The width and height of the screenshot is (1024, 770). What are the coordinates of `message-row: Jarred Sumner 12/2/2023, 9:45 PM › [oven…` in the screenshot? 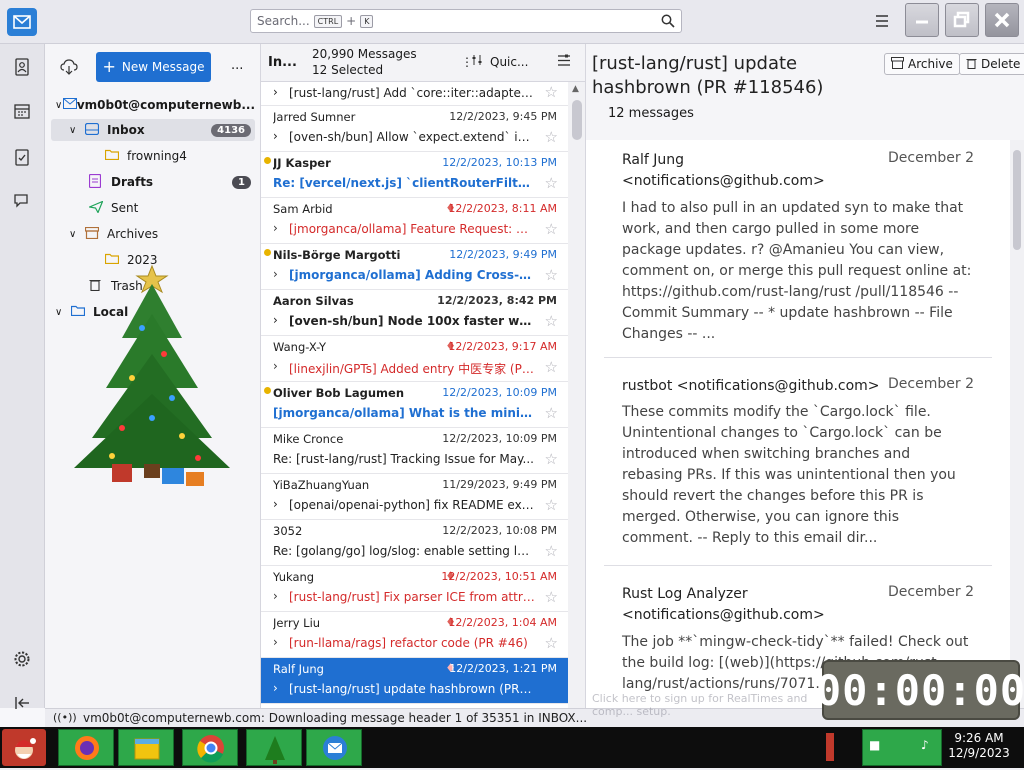 It's located at (414, 129).